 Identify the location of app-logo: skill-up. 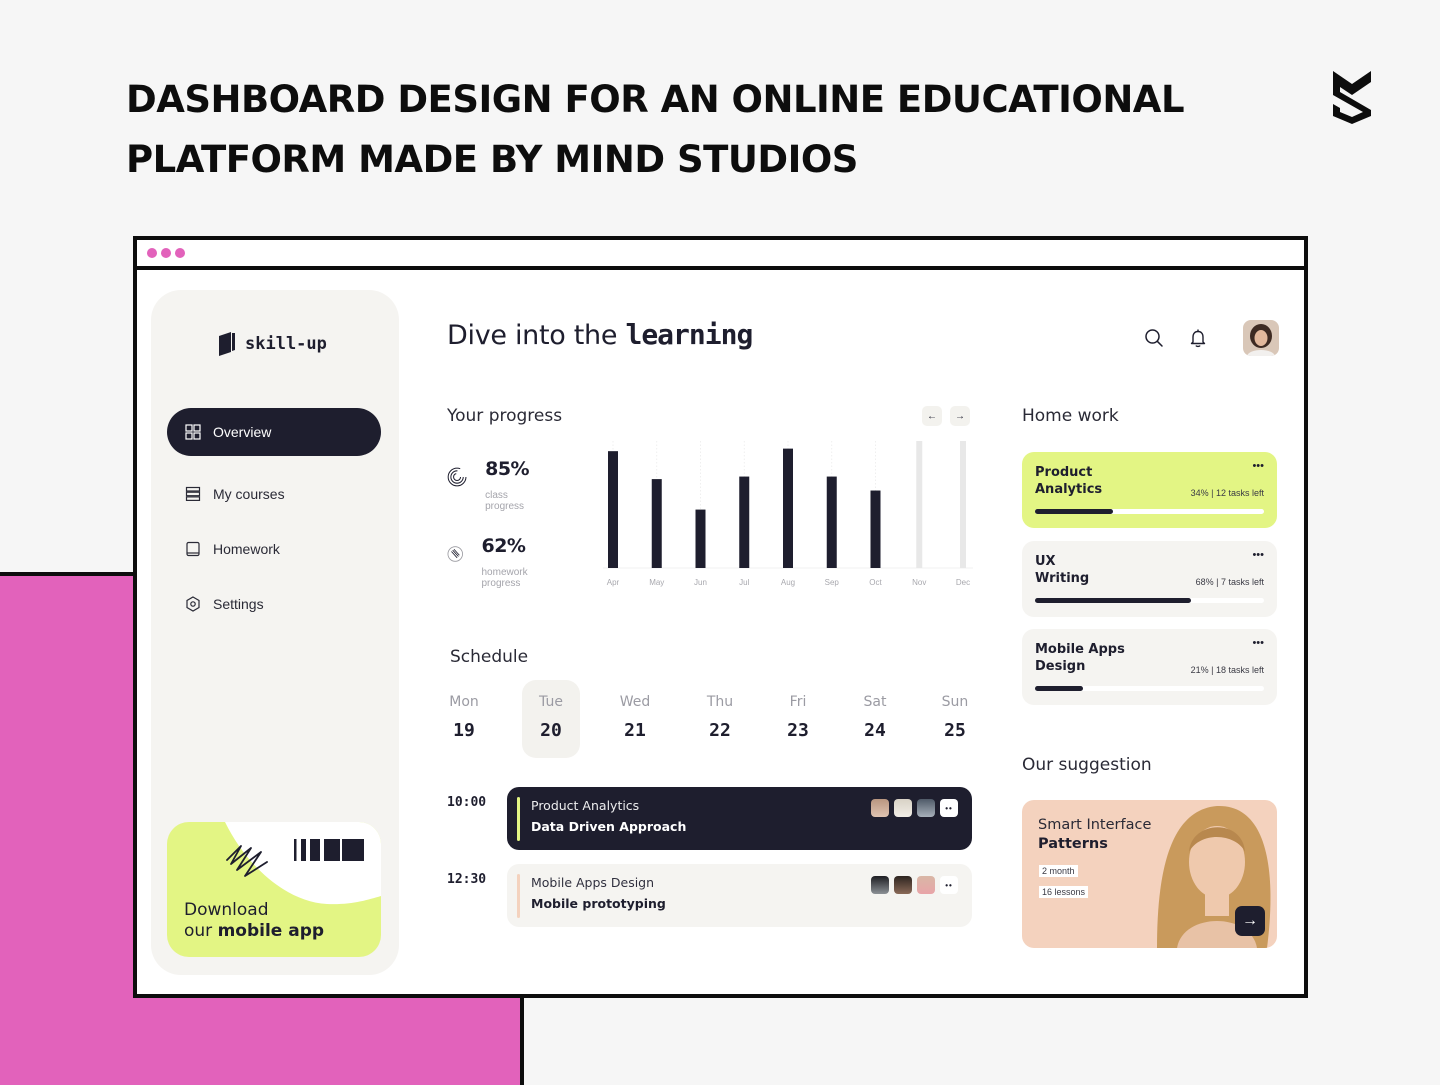
(272, 344).